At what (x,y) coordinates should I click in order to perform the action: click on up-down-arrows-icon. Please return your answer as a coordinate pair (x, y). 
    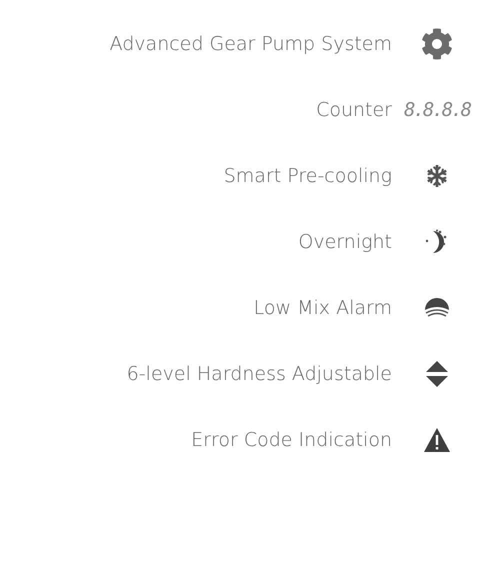
    Looking at the image, I should click on (437, 374).